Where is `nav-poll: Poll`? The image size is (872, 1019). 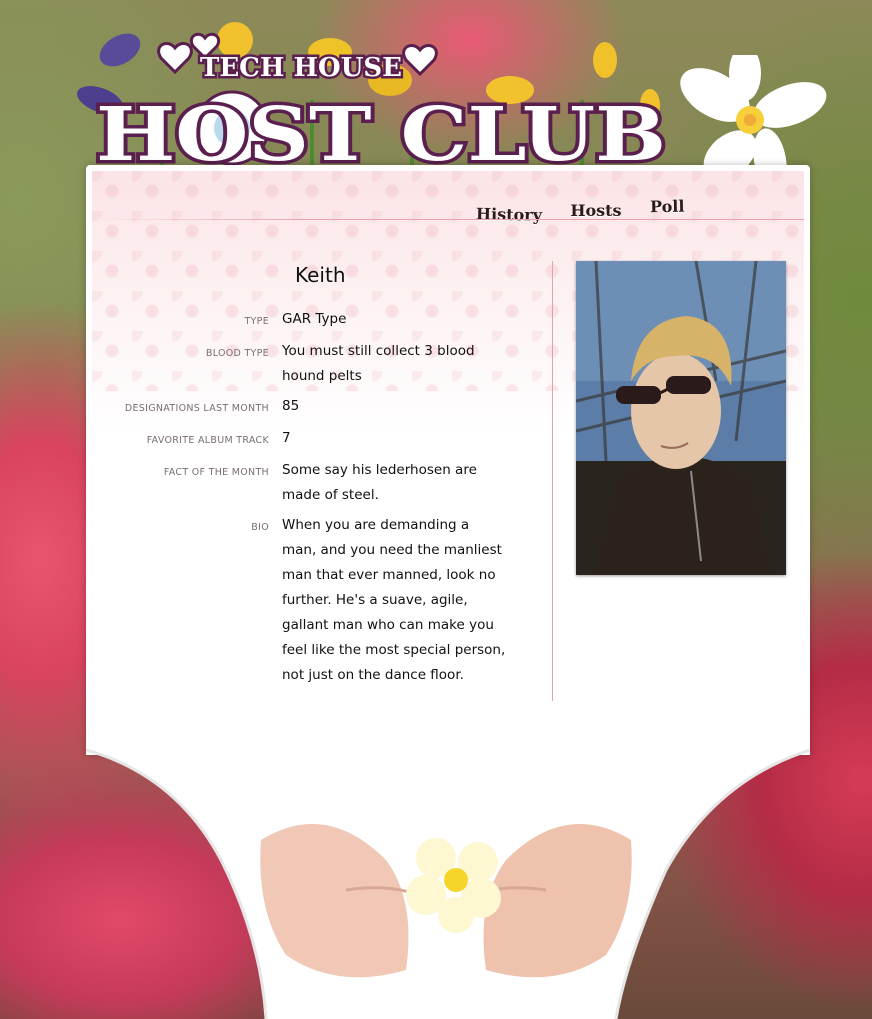
nav-poll: Poll is located at coordinates (666, 207).